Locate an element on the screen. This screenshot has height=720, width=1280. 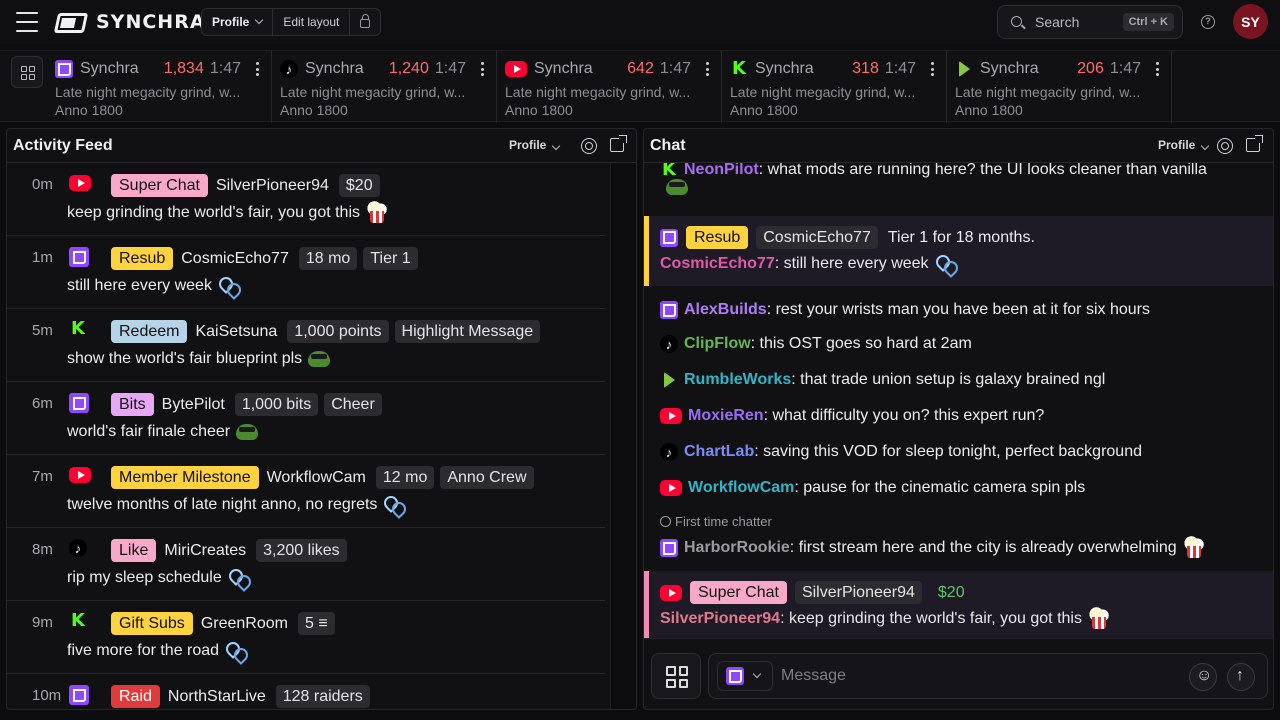
activity-username: WorkflowCam is located at coordinates (316, 478).